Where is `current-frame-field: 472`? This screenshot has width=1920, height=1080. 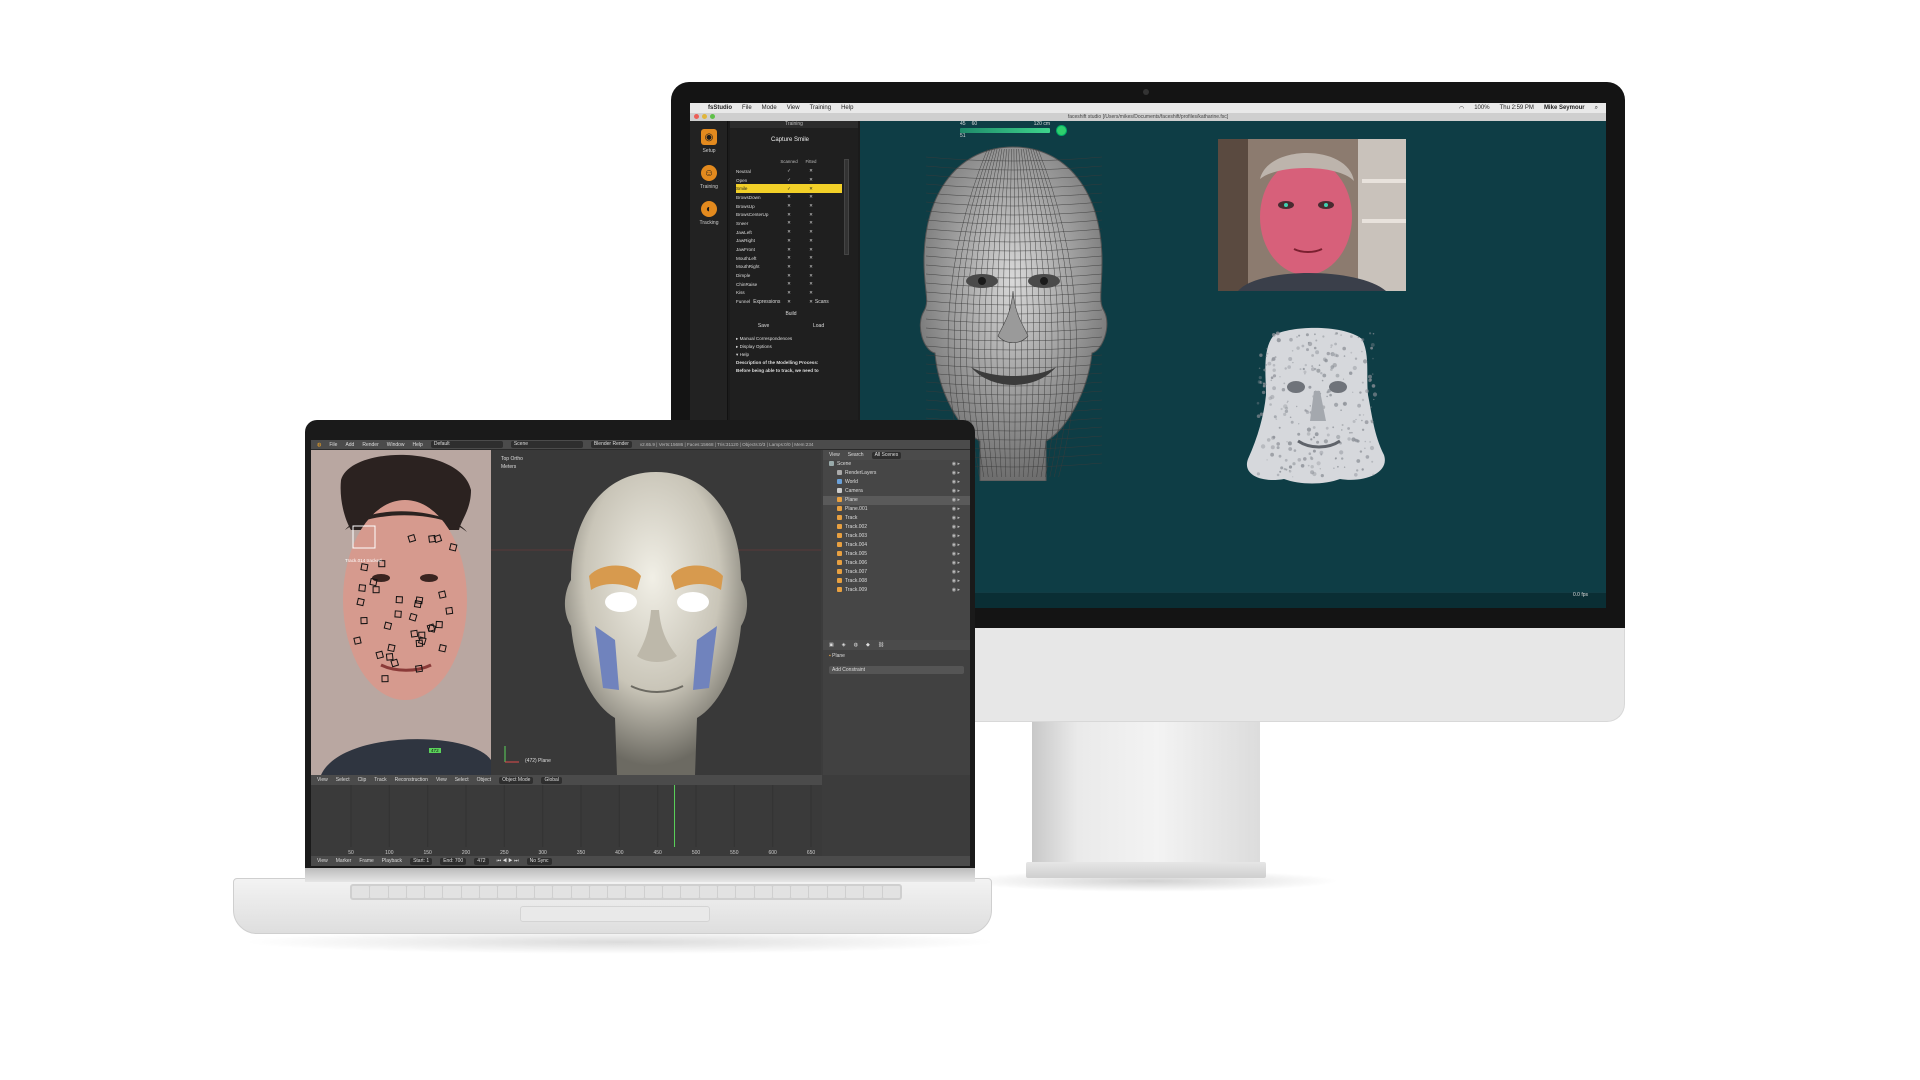
current-frame-field: 472 is located at coordinates (481, 861).